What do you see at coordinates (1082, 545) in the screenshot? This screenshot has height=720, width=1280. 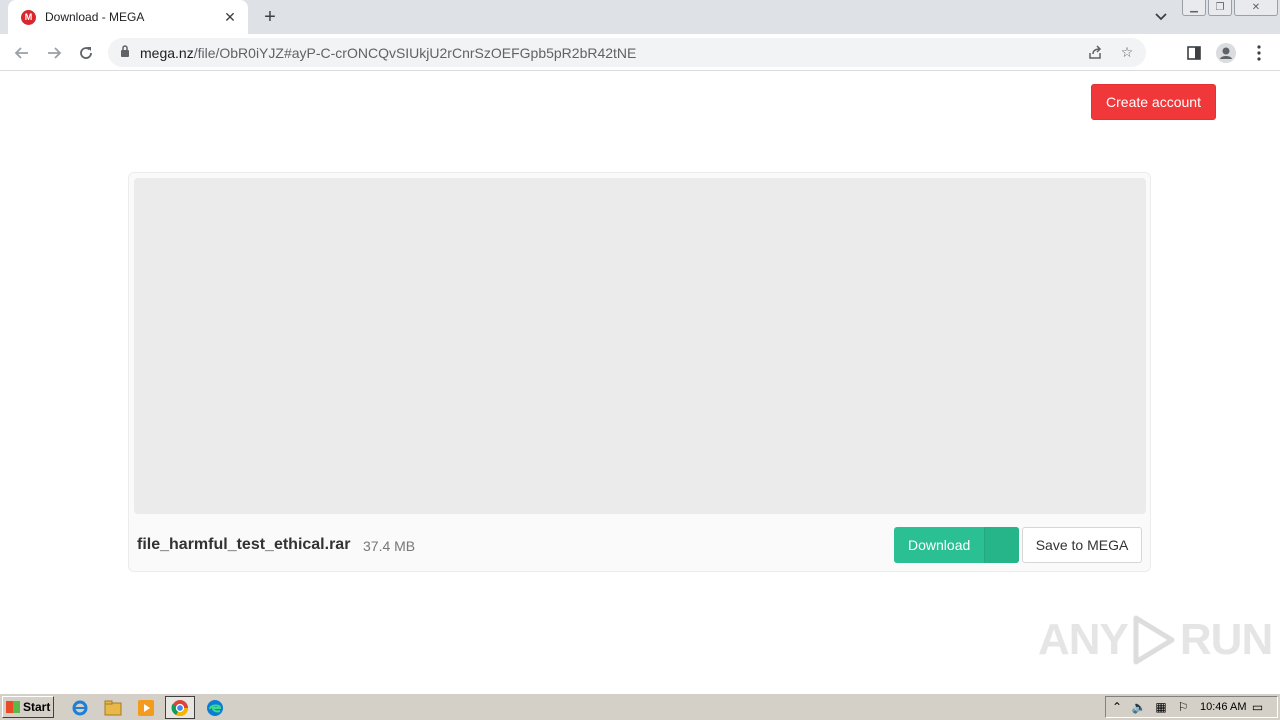 I see `save-to-mega-button: Save to MEGA` at bounding box center [1082, 545].